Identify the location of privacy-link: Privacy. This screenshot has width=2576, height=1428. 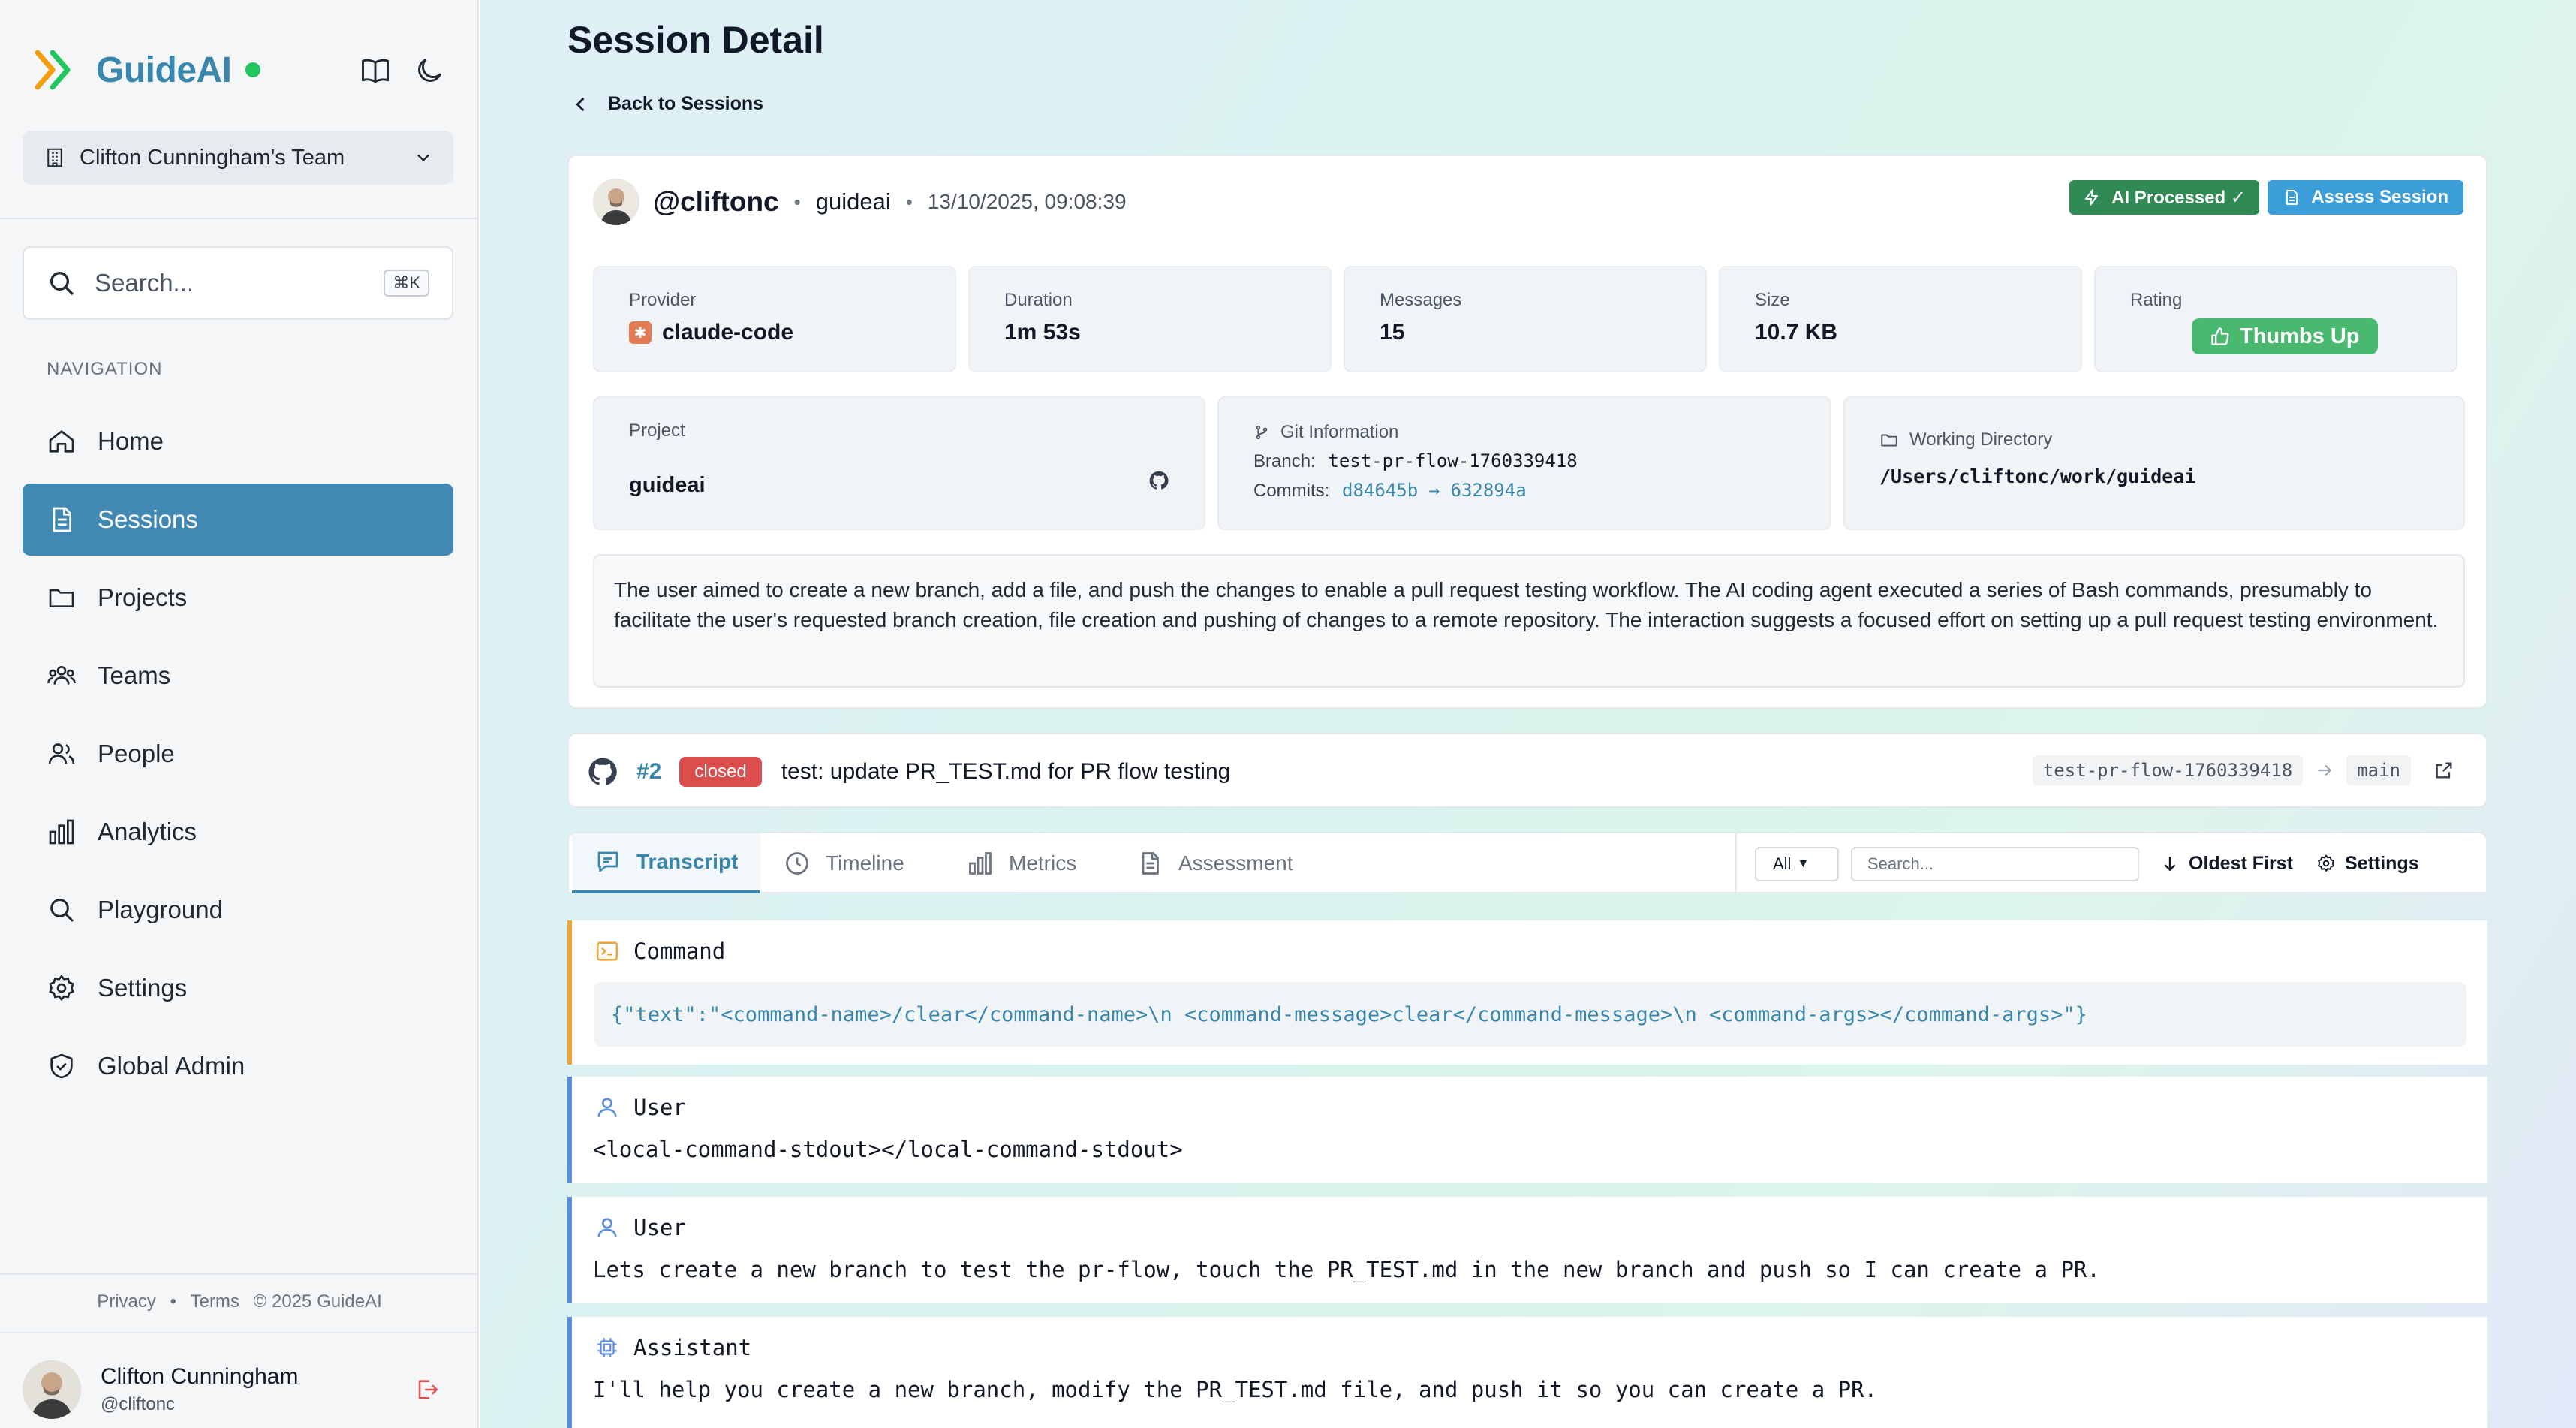
(126, 1301).